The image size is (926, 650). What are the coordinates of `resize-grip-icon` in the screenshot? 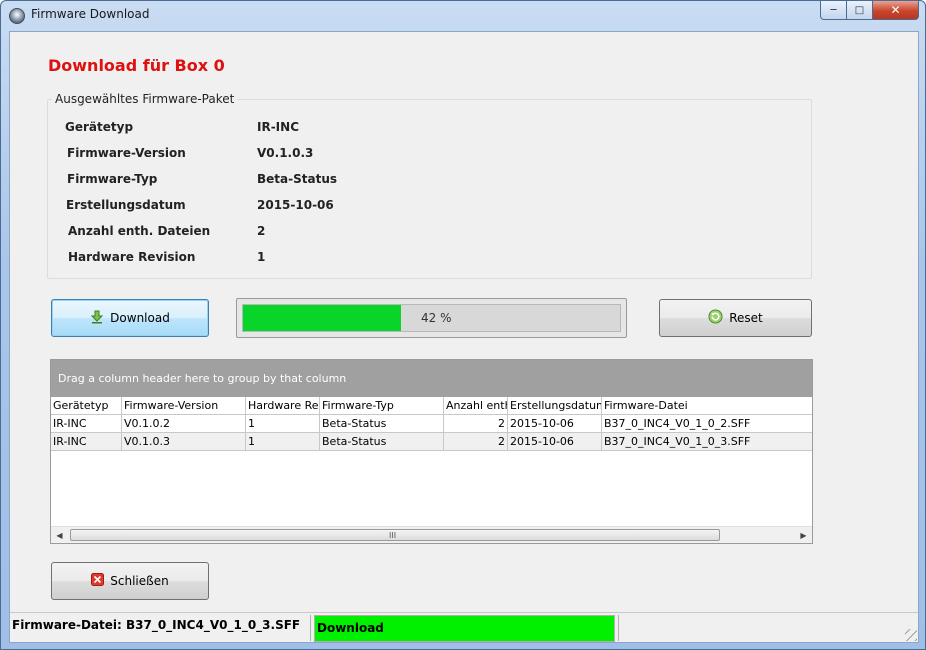 It's located at (911, 635).